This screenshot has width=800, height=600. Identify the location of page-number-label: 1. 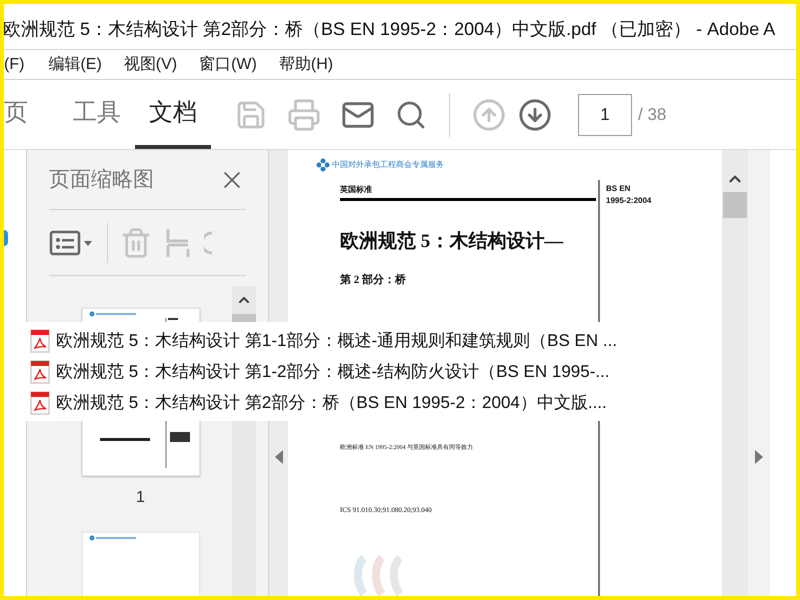
(140, 498).